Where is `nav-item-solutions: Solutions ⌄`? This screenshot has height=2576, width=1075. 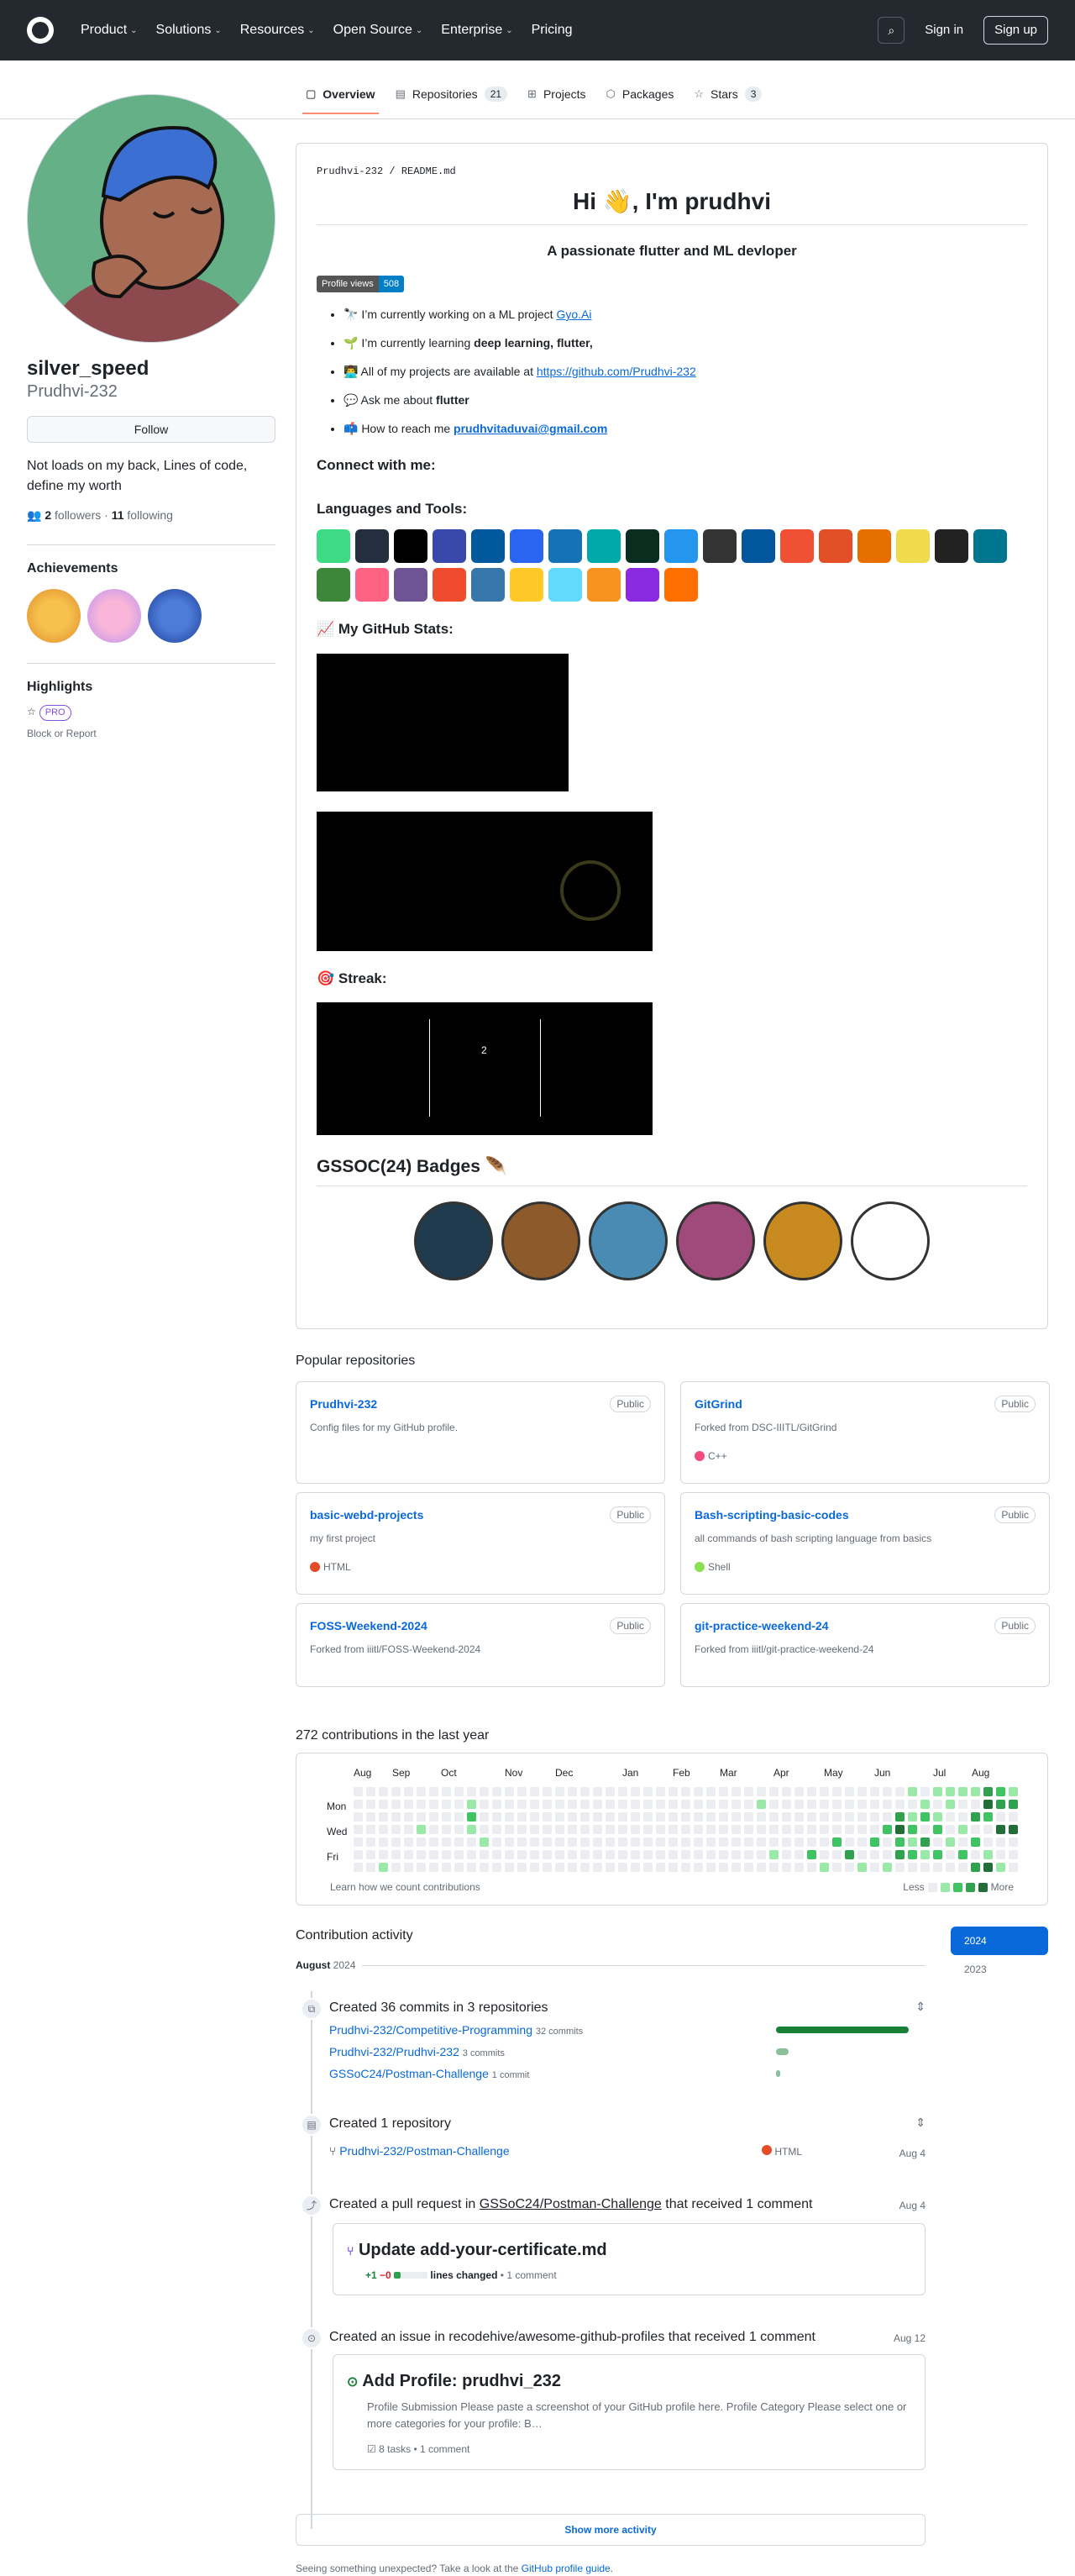 nav-item-solutions: Solutions ⌄ is located at coordinates (189, 30).